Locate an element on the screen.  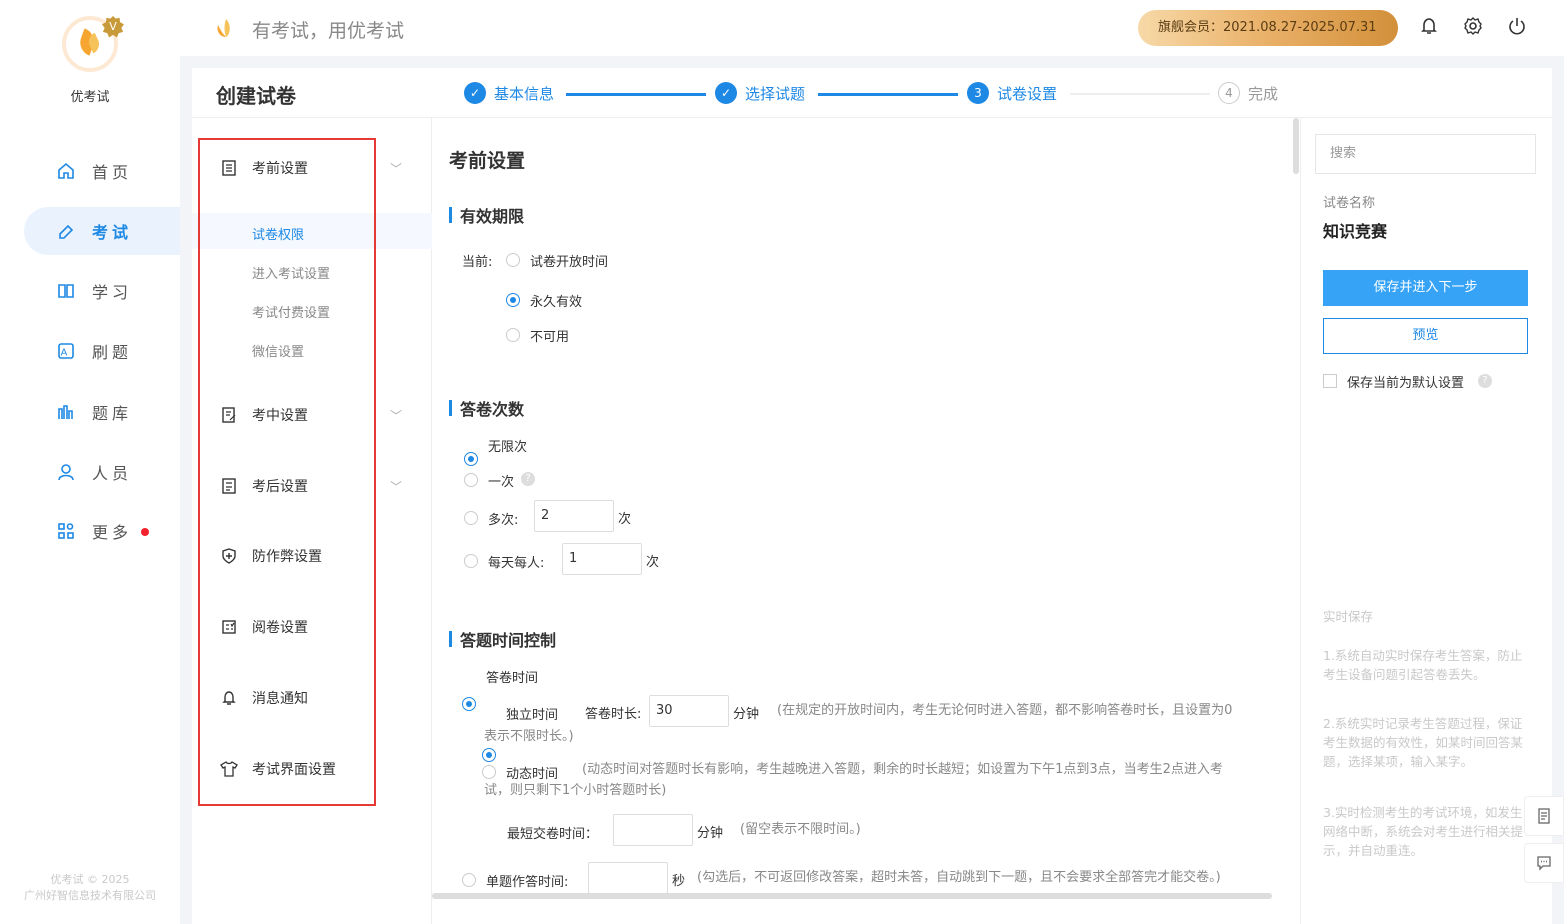
min-submit-note: (留空表示不限时间。) is located at coordinates (800, 829).